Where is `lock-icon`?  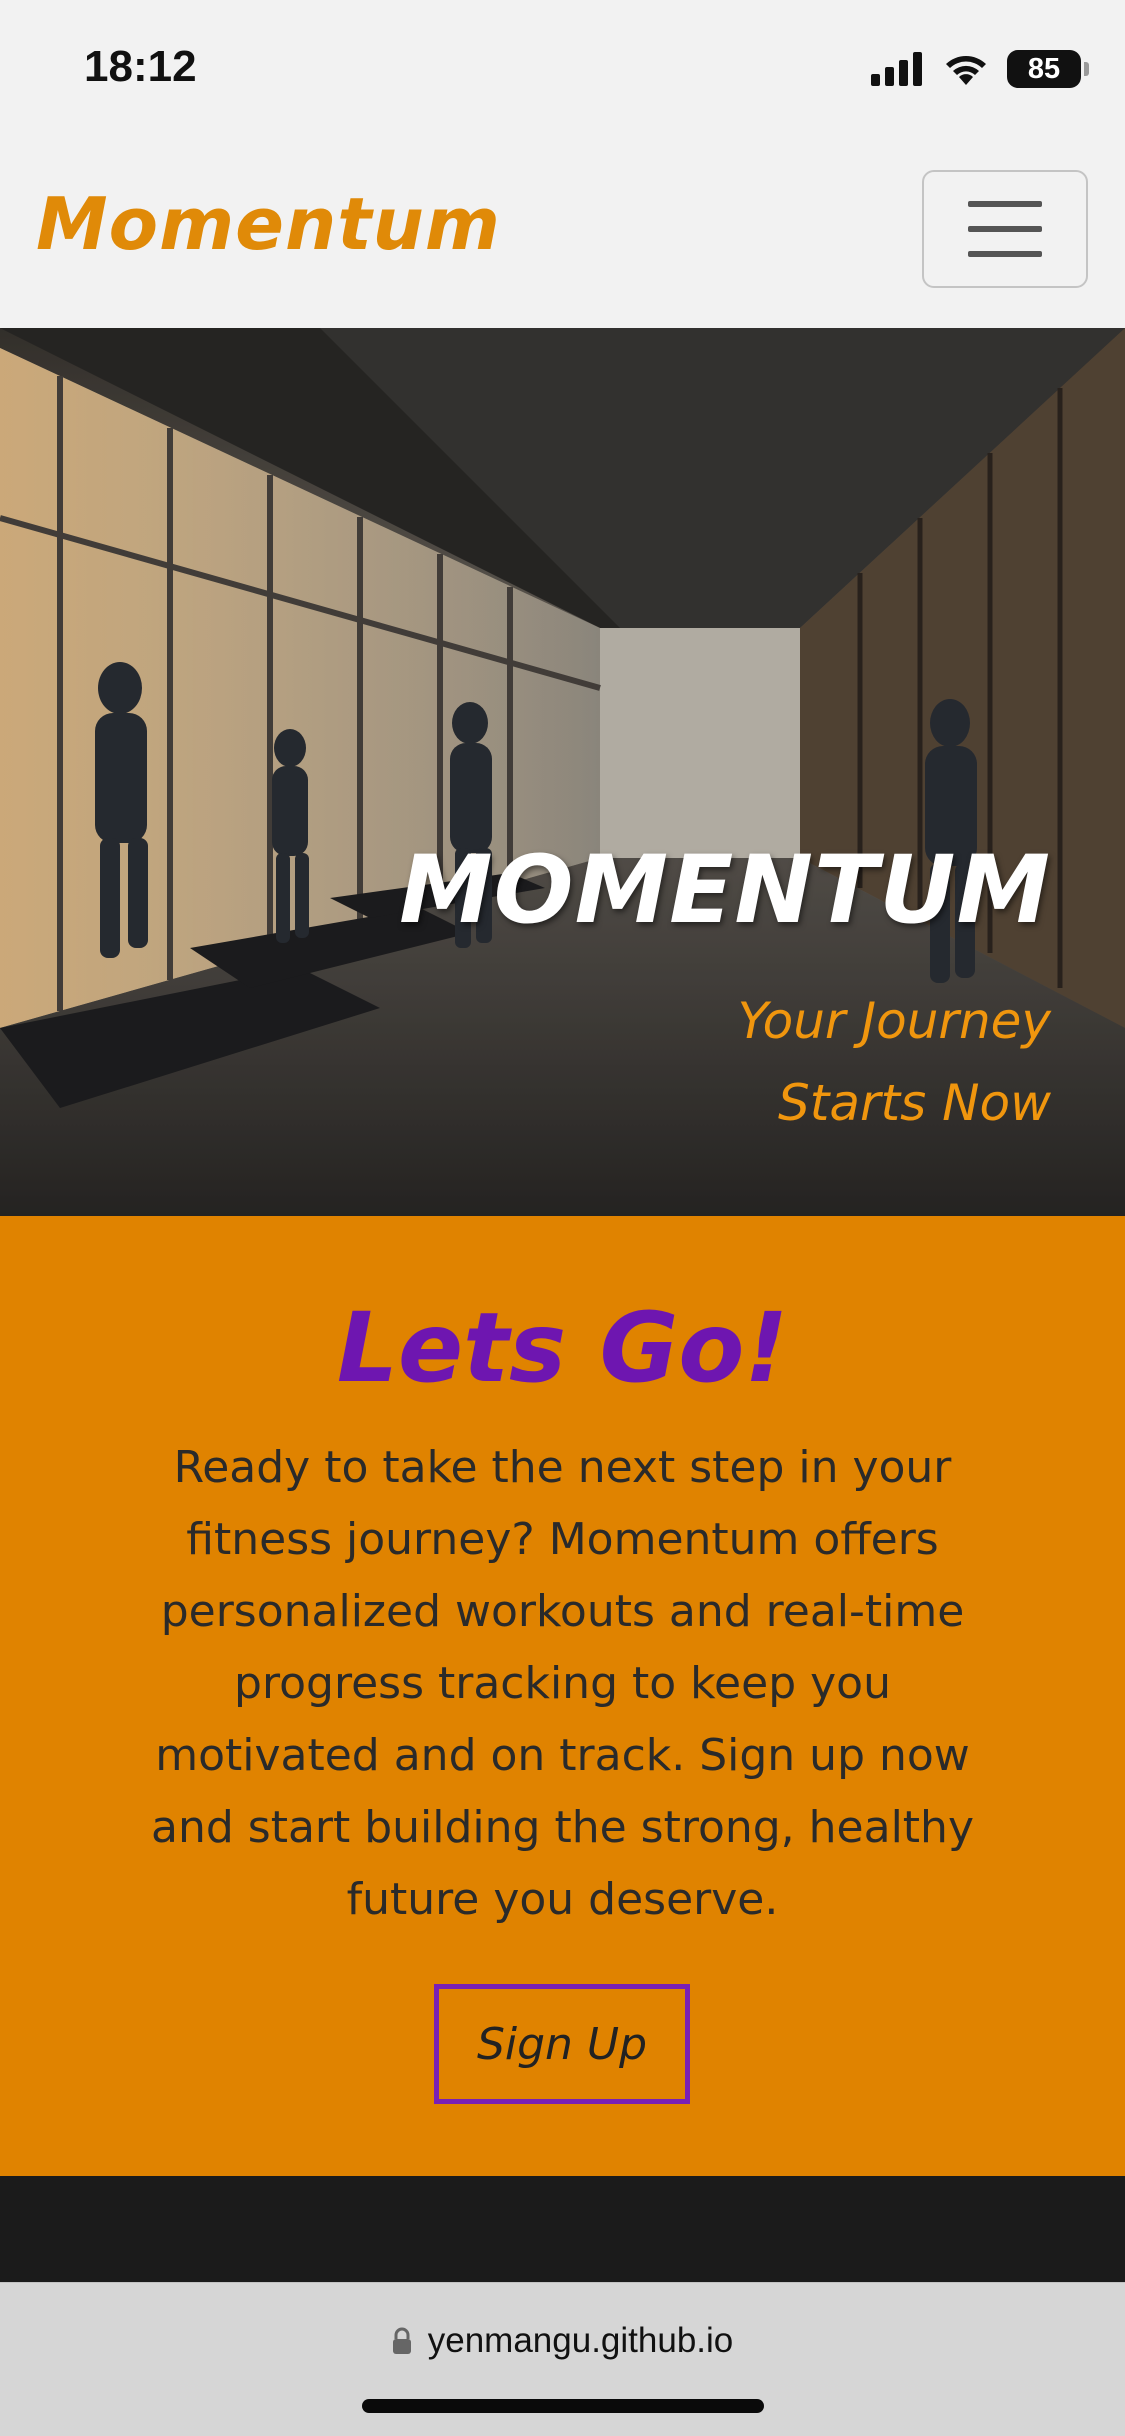
lock-icon is located at coordinates (401, 2340).